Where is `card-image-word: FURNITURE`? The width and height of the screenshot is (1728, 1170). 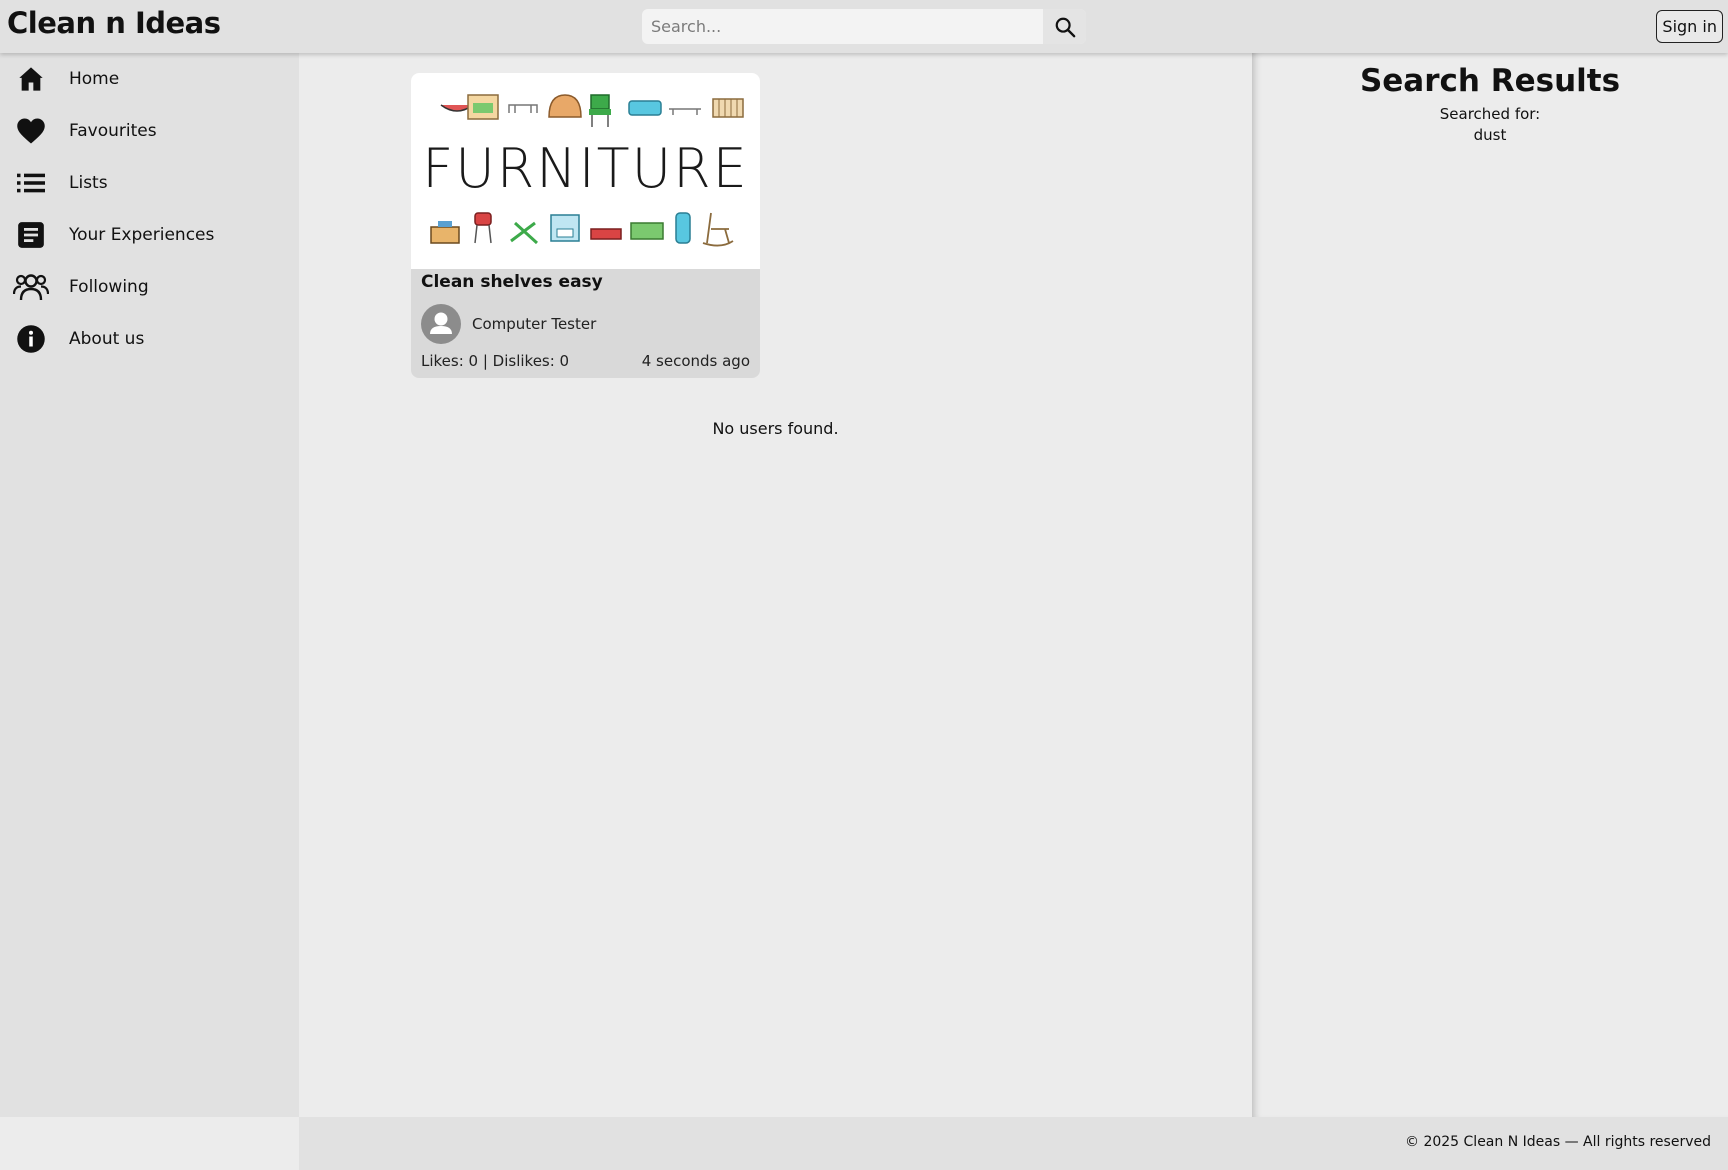
card-image-word: FURNITURE is located at coordinates (585, 168).